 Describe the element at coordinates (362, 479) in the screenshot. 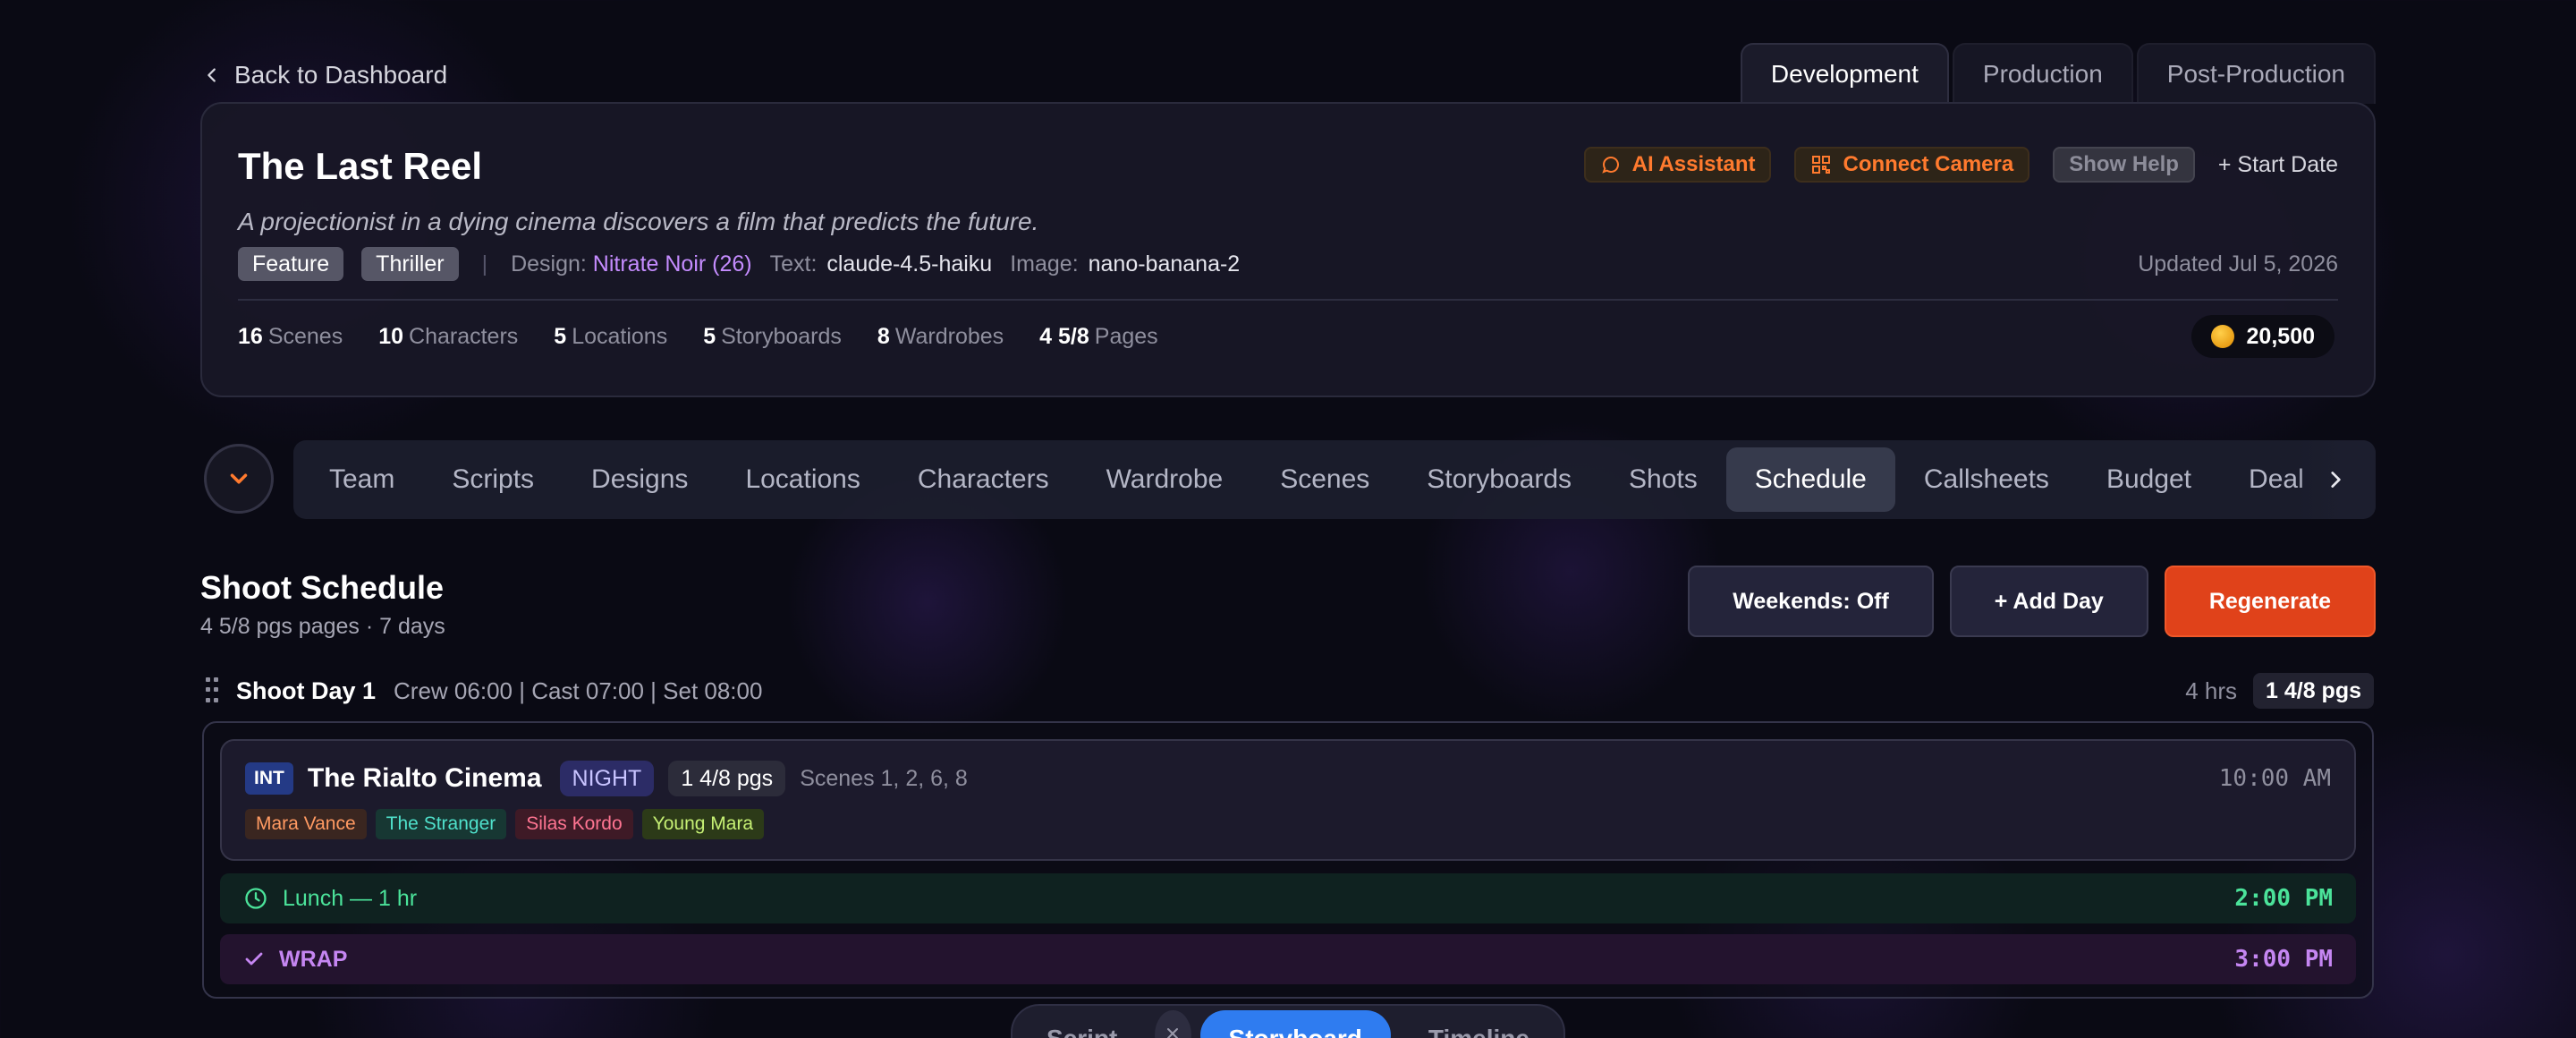

I see `nav-team: Team` at that location.